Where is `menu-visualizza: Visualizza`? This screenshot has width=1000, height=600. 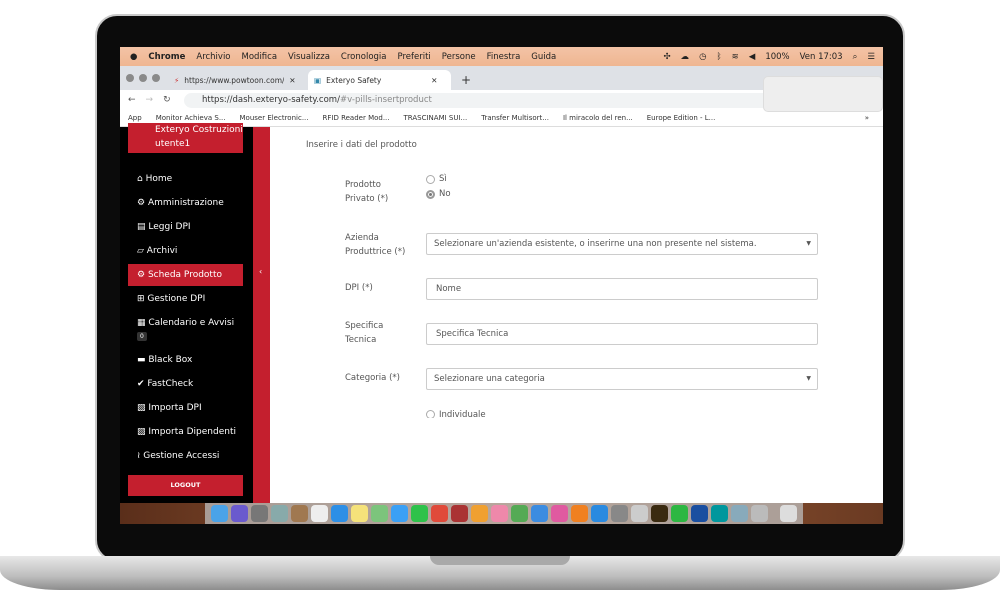
menu-visualizza: Visualizza is located at coordinates (309, 57).